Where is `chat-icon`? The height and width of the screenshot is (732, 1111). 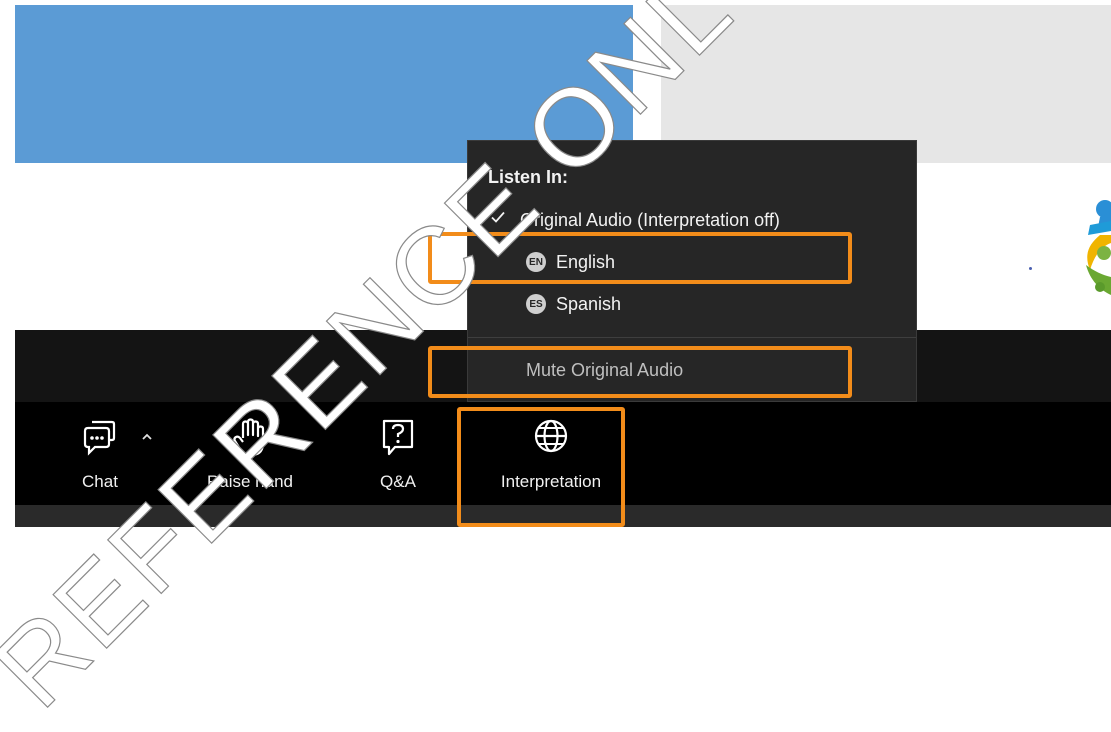
chat-icon is located at coordinates (99, 438).